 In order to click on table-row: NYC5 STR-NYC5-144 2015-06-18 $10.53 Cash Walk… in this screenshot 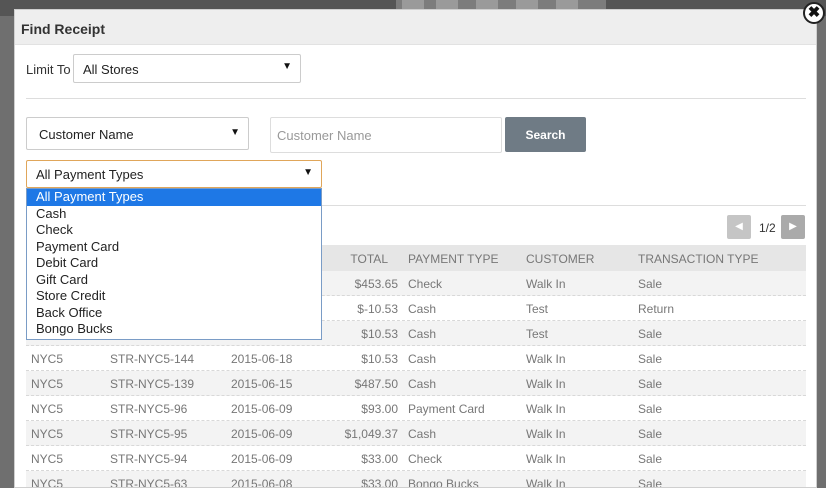, I will do `click(416, 358)`.